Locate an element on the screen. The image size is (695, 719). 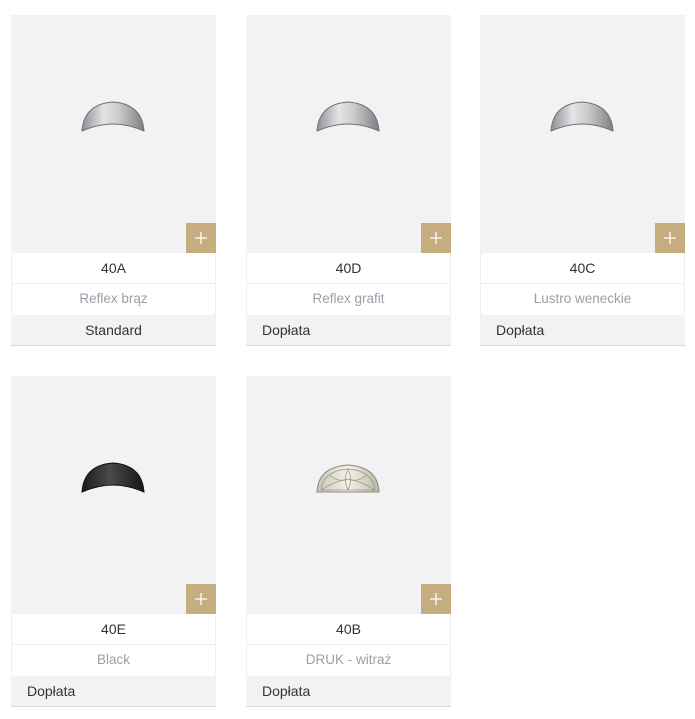
product-card: 40E Black Dopłata is located at coordinates (113, 541).